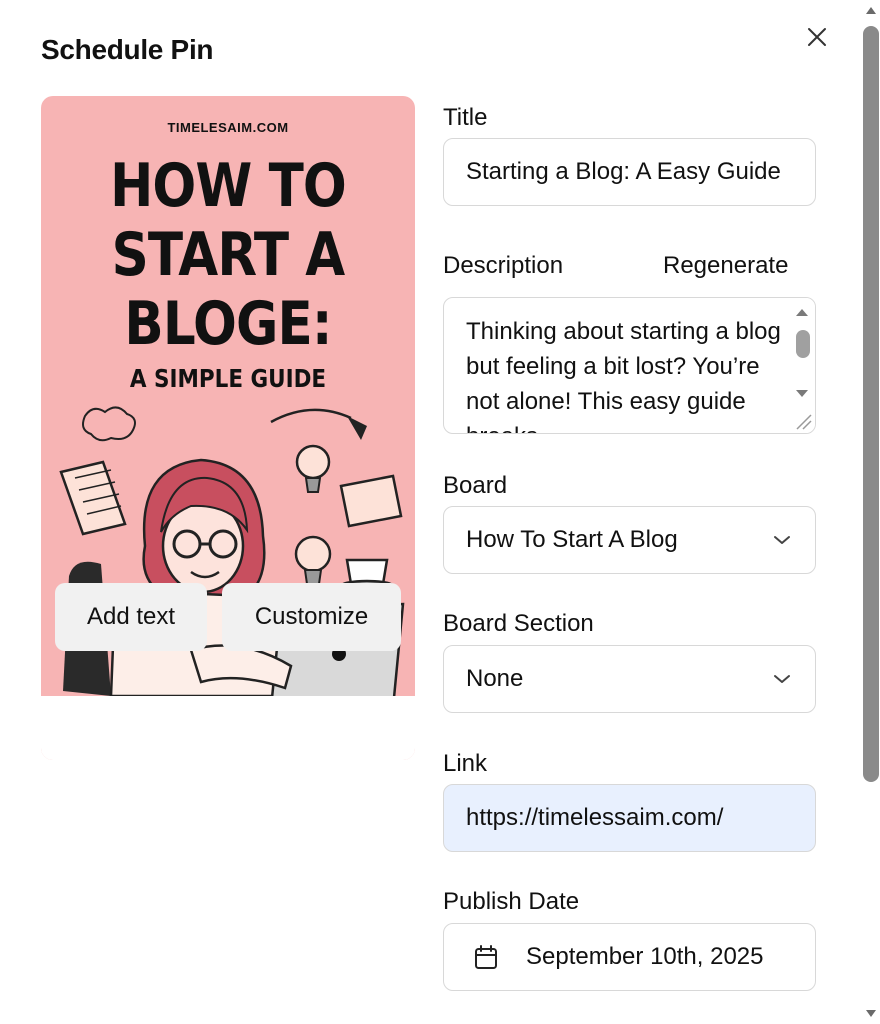 The height and width of the screenshot is (1024, 880). Describe the element at coordinates (228, 378) in the screenshot. I see `pin-subheadline: A SIMPLE GUIDE` at that location.